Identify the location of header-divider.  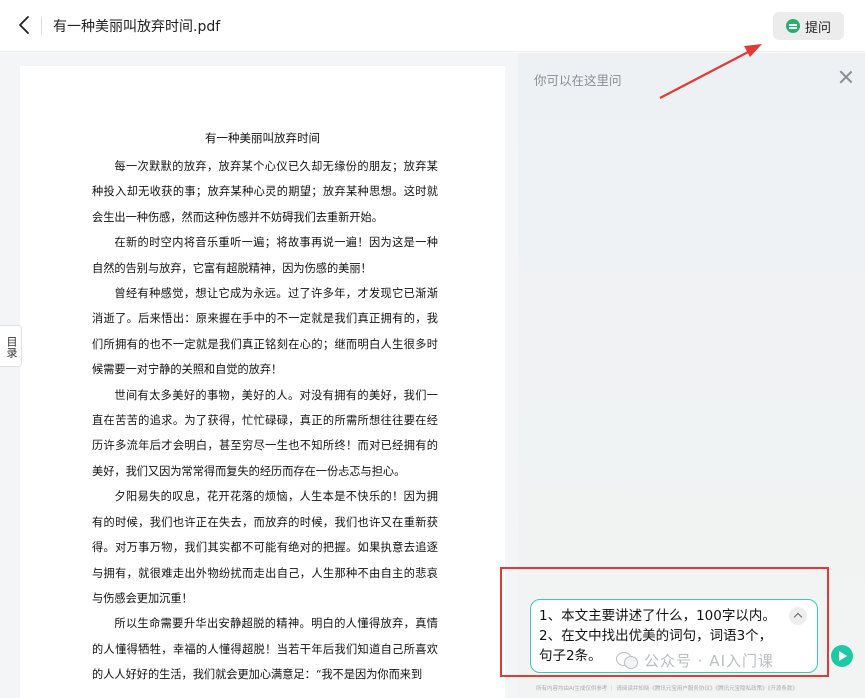
(41, 26).